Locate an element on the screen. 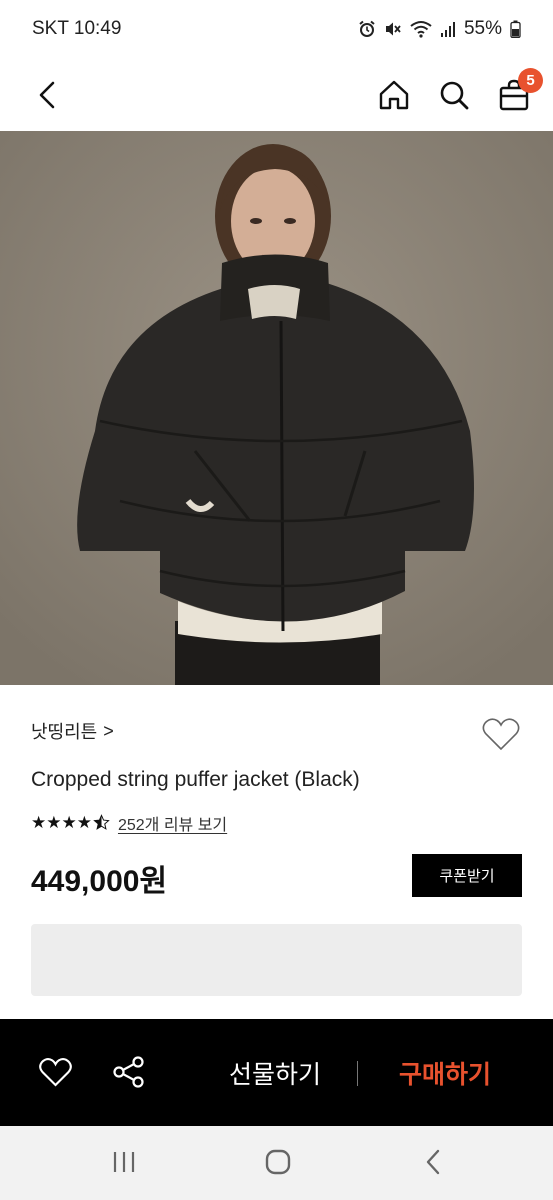 The width and height of the screenshot is (553, 1200). home-circle-icon is located at coordinates (278, 1162).